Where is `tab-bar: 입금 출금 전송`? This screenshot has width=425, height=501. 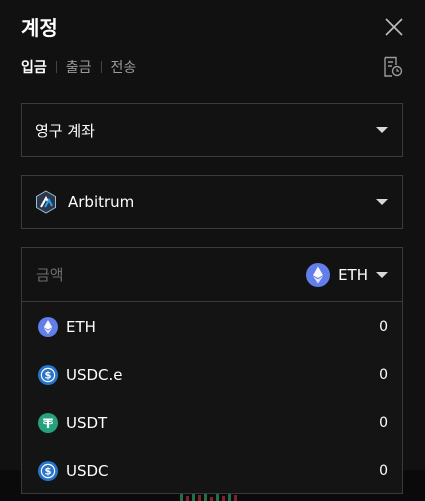 tab-bar: 입금 출금 전송 is located at coordinates (78, 67).